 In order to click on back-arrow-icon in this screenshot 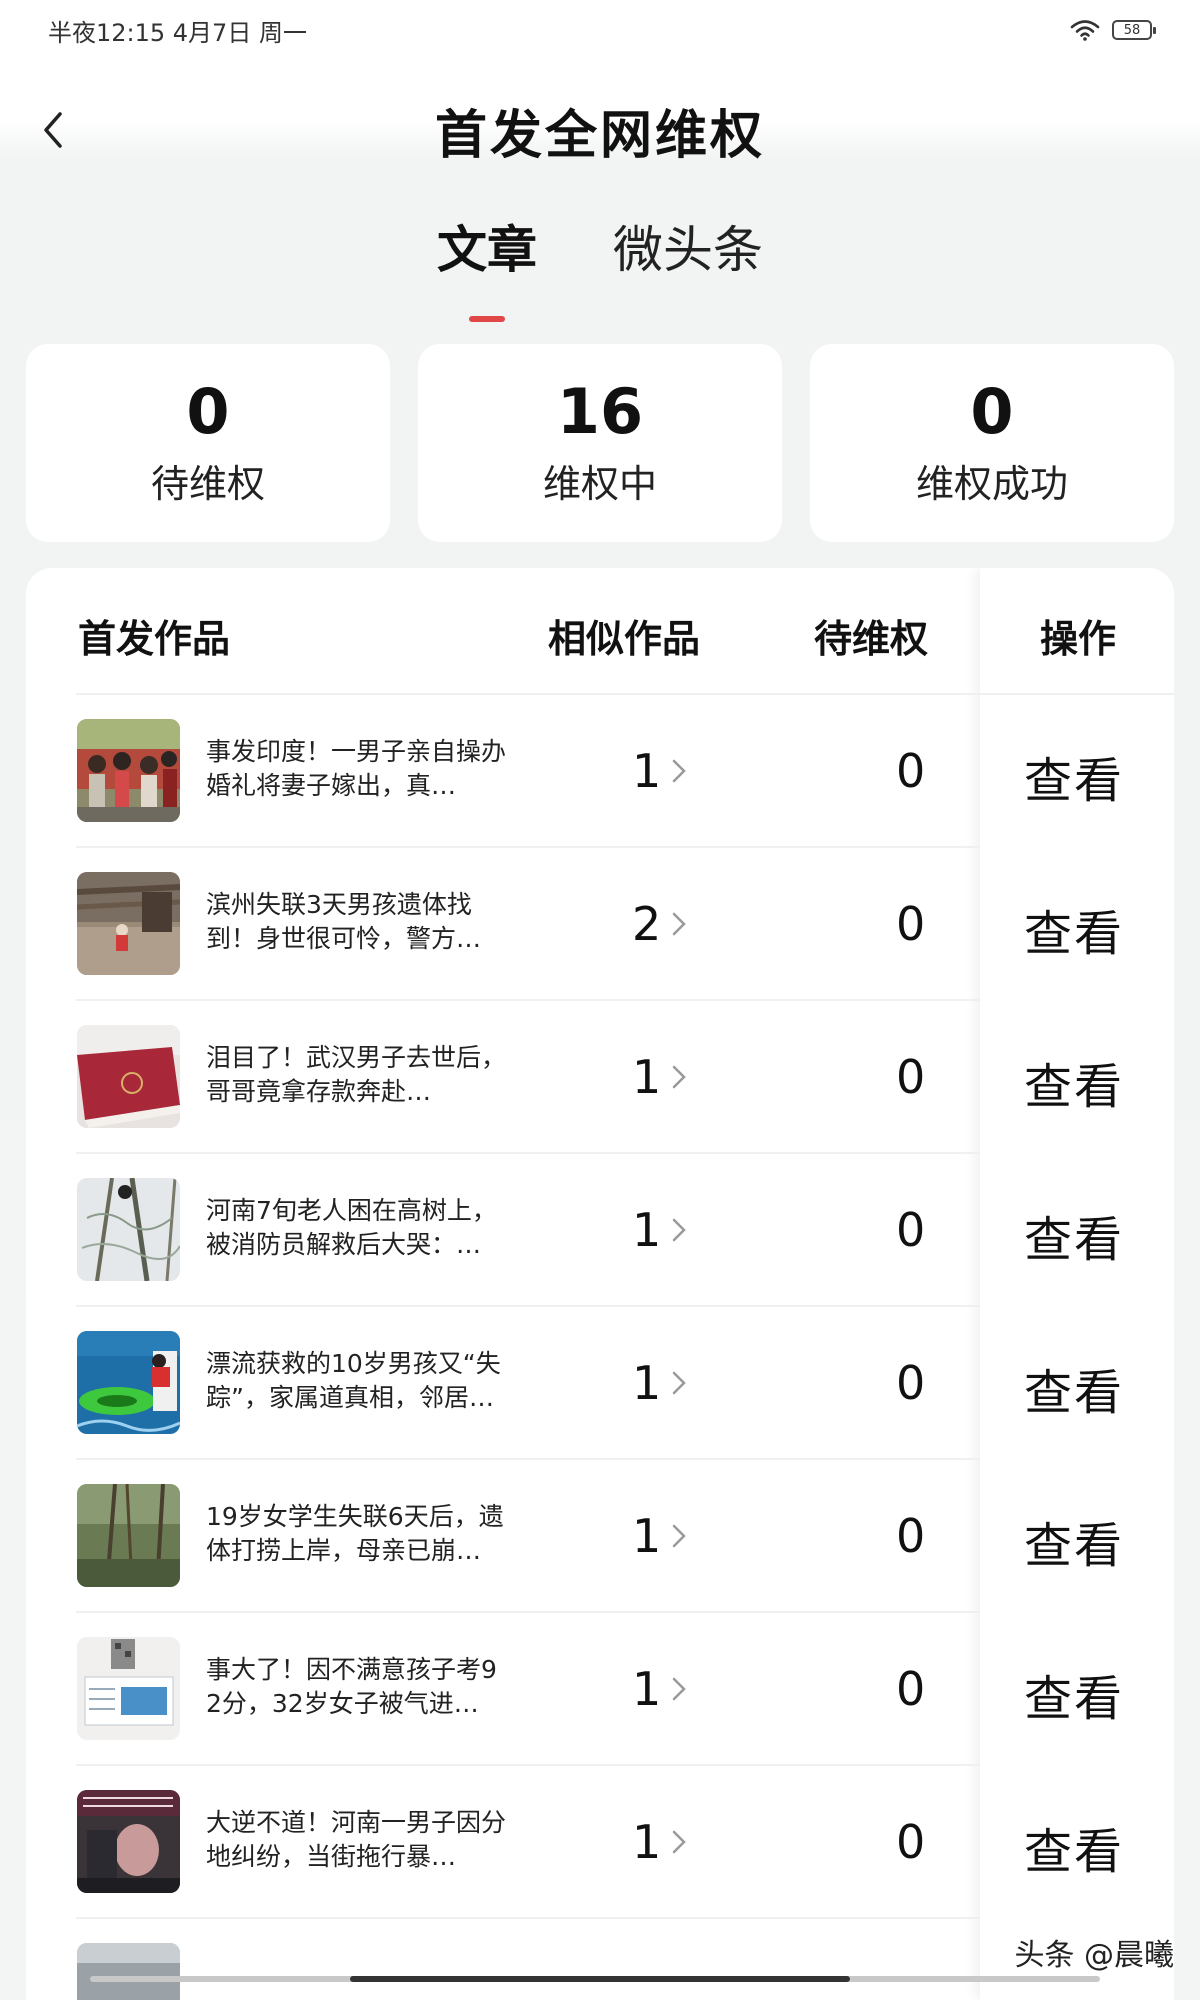, I will do `click(53, 130)`.